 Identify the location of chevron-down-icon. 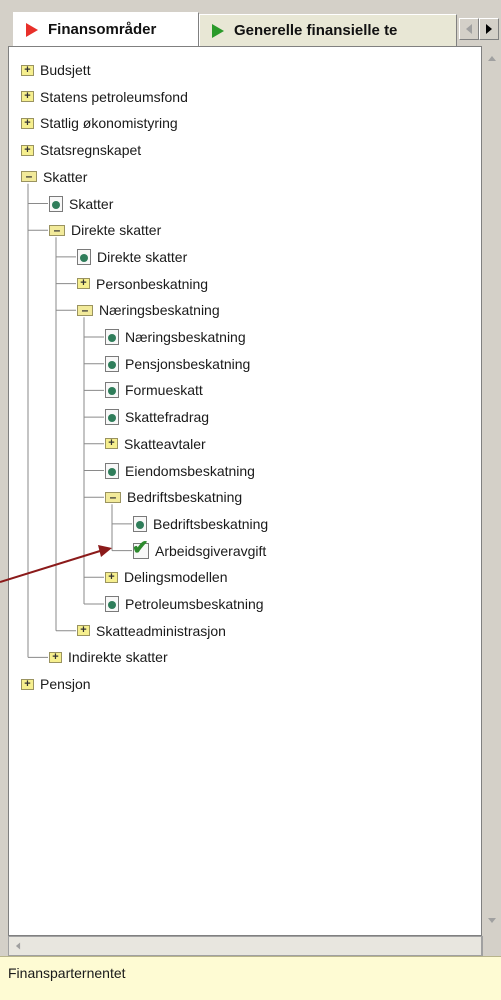
(492, 920).